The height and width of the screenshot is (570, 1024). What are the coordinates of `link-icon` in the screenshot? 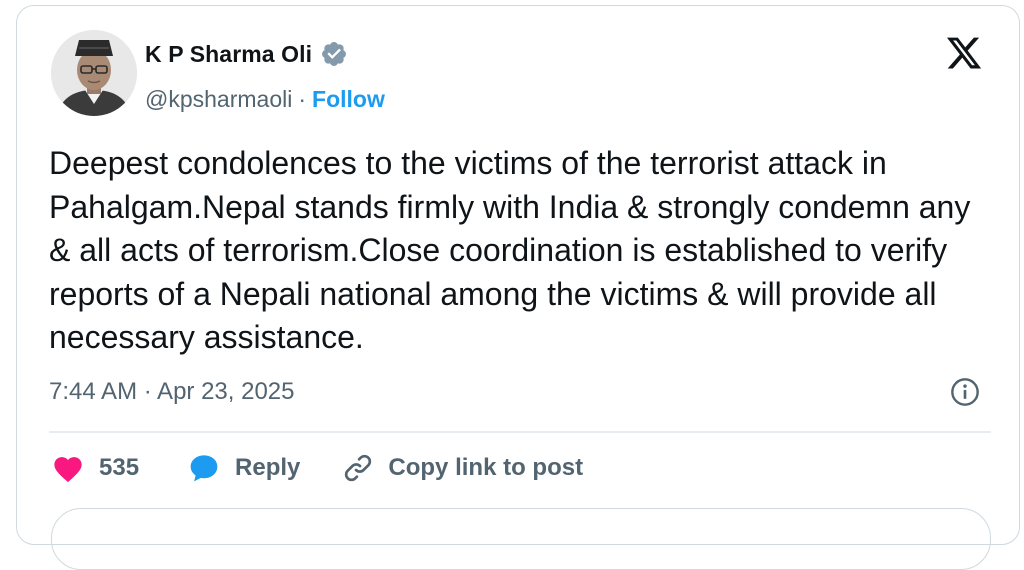 It's located at (358, 468).